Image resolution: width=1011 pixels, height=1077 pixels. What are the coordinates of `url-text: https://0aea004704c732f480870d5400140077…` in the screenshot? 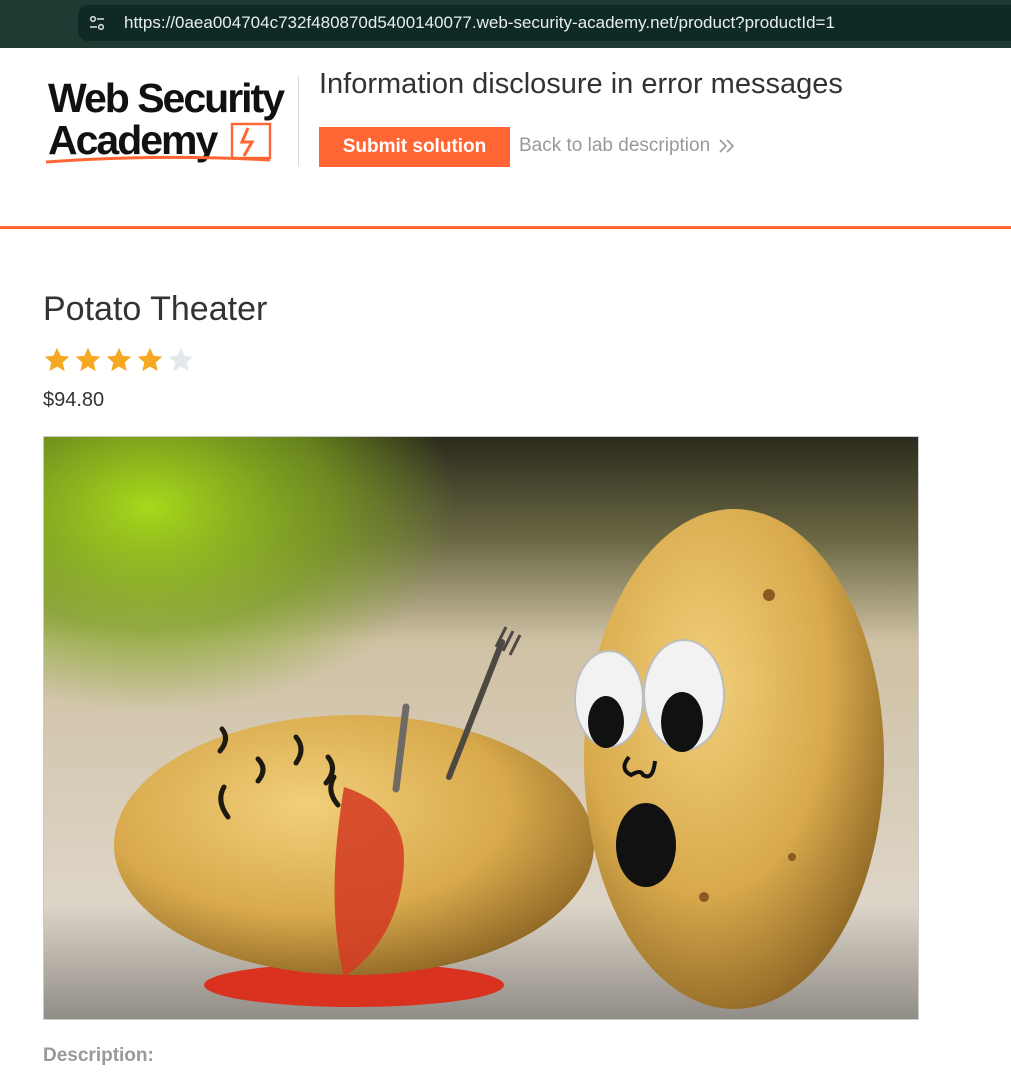 It's located at (479, 23).